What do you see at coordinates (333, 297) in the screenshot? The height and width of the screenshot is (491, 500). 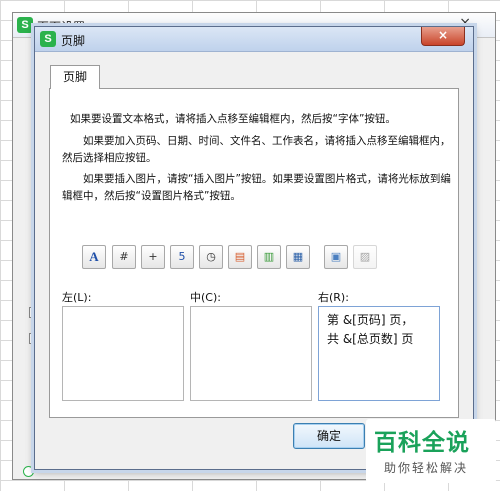 I see `right-section-label: 右(R):` at bounding box center [333, 297].